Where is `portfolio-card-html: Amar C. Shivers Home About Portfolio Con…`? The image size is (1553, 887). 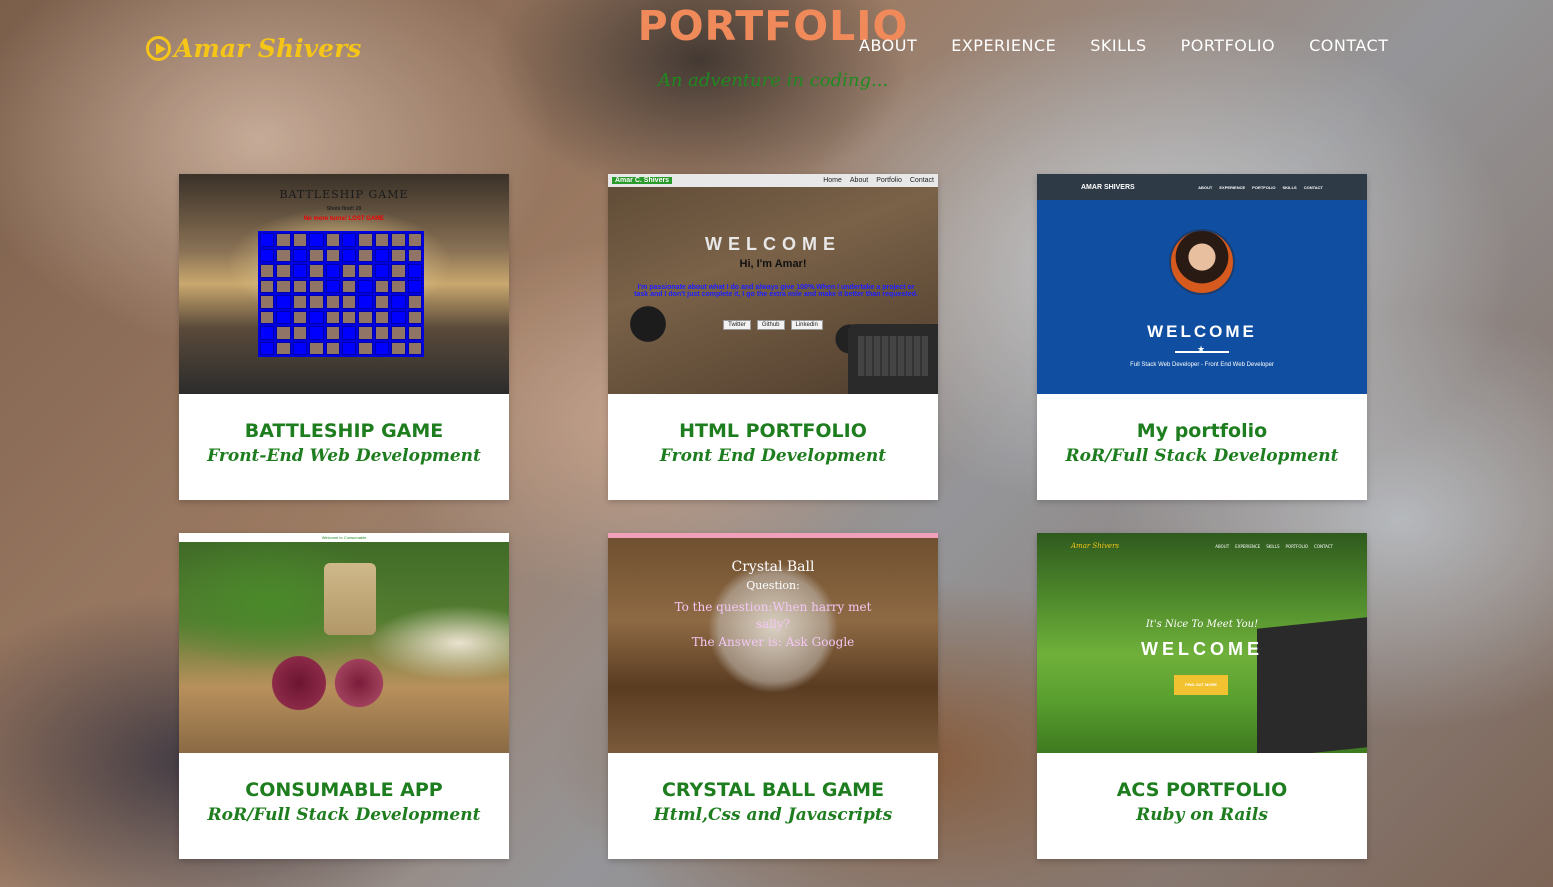
portfolio-card-html: Amar C. Shivers Home About Portfolio Con… is located at coordinates (773, 337).